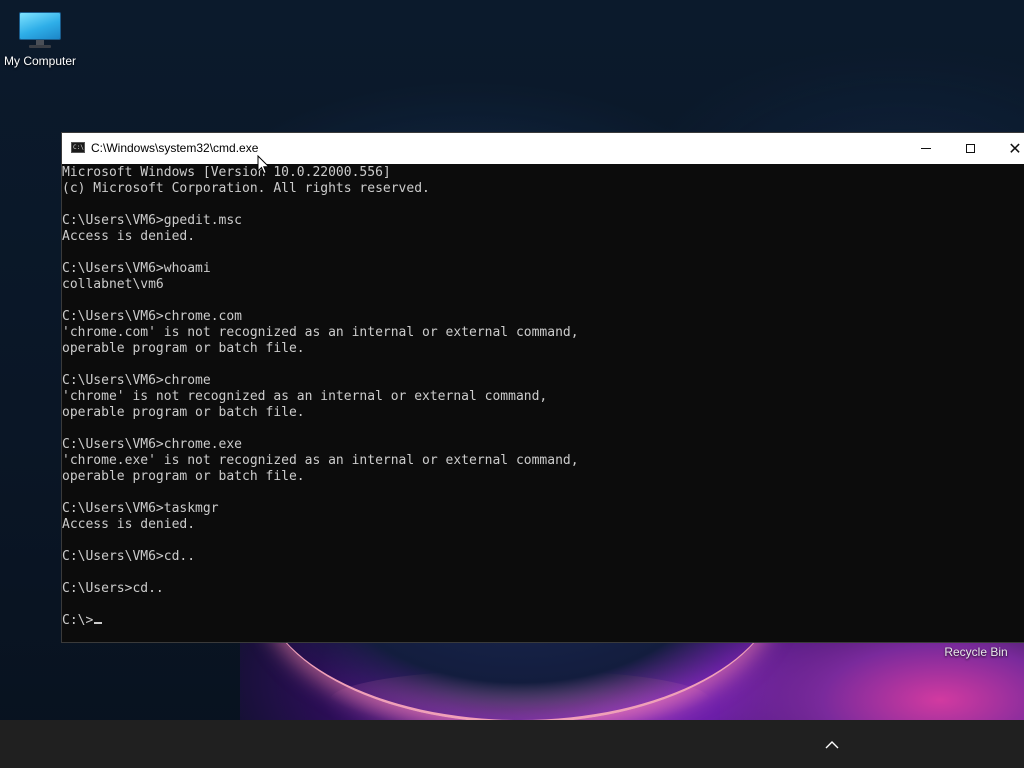 This screenshot has height=768, width=1024. I want to click on monitor-icon, so click(40, 30).